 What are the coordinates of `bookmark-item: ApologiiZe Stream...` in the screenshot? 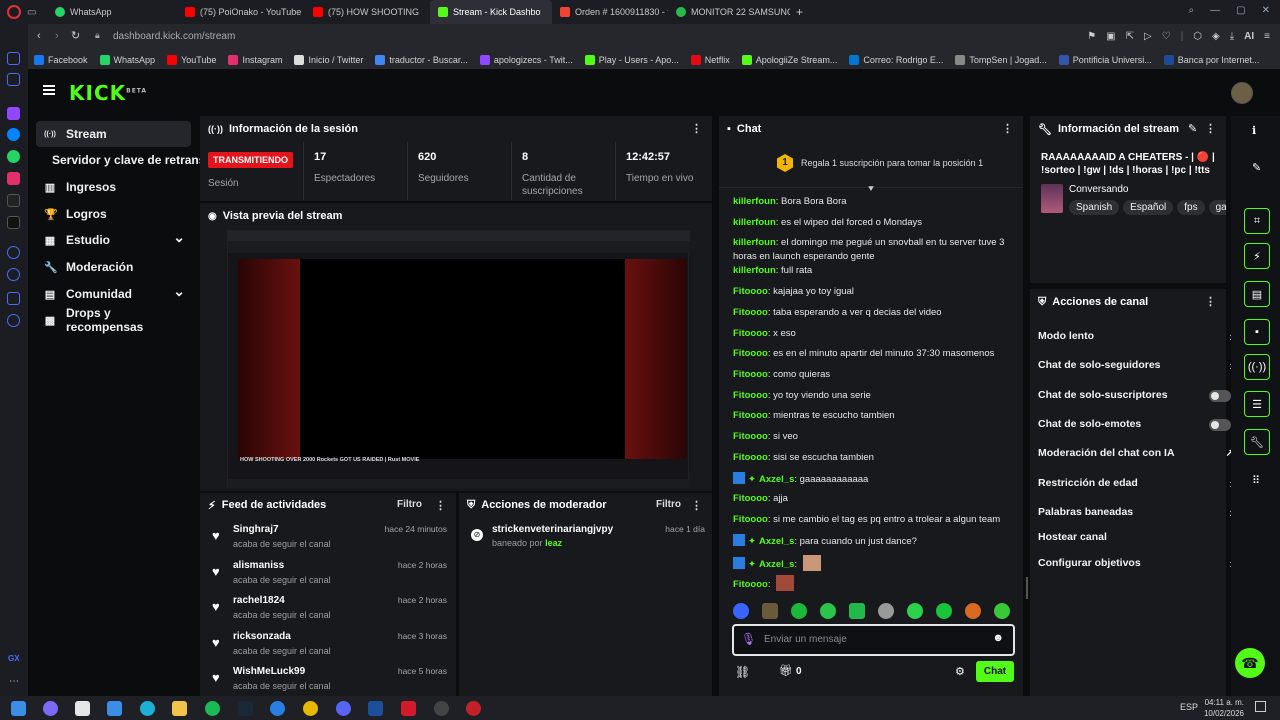 It's located at (789, 60).